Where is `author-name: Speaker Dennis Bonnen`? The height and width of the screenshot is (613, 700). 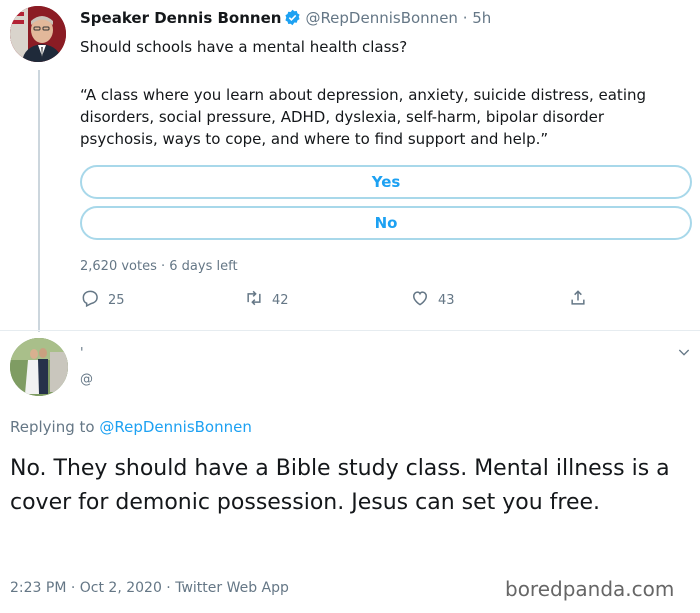
author-name: Speaker Dennis Bonnen is located at coordinates (180, 18).